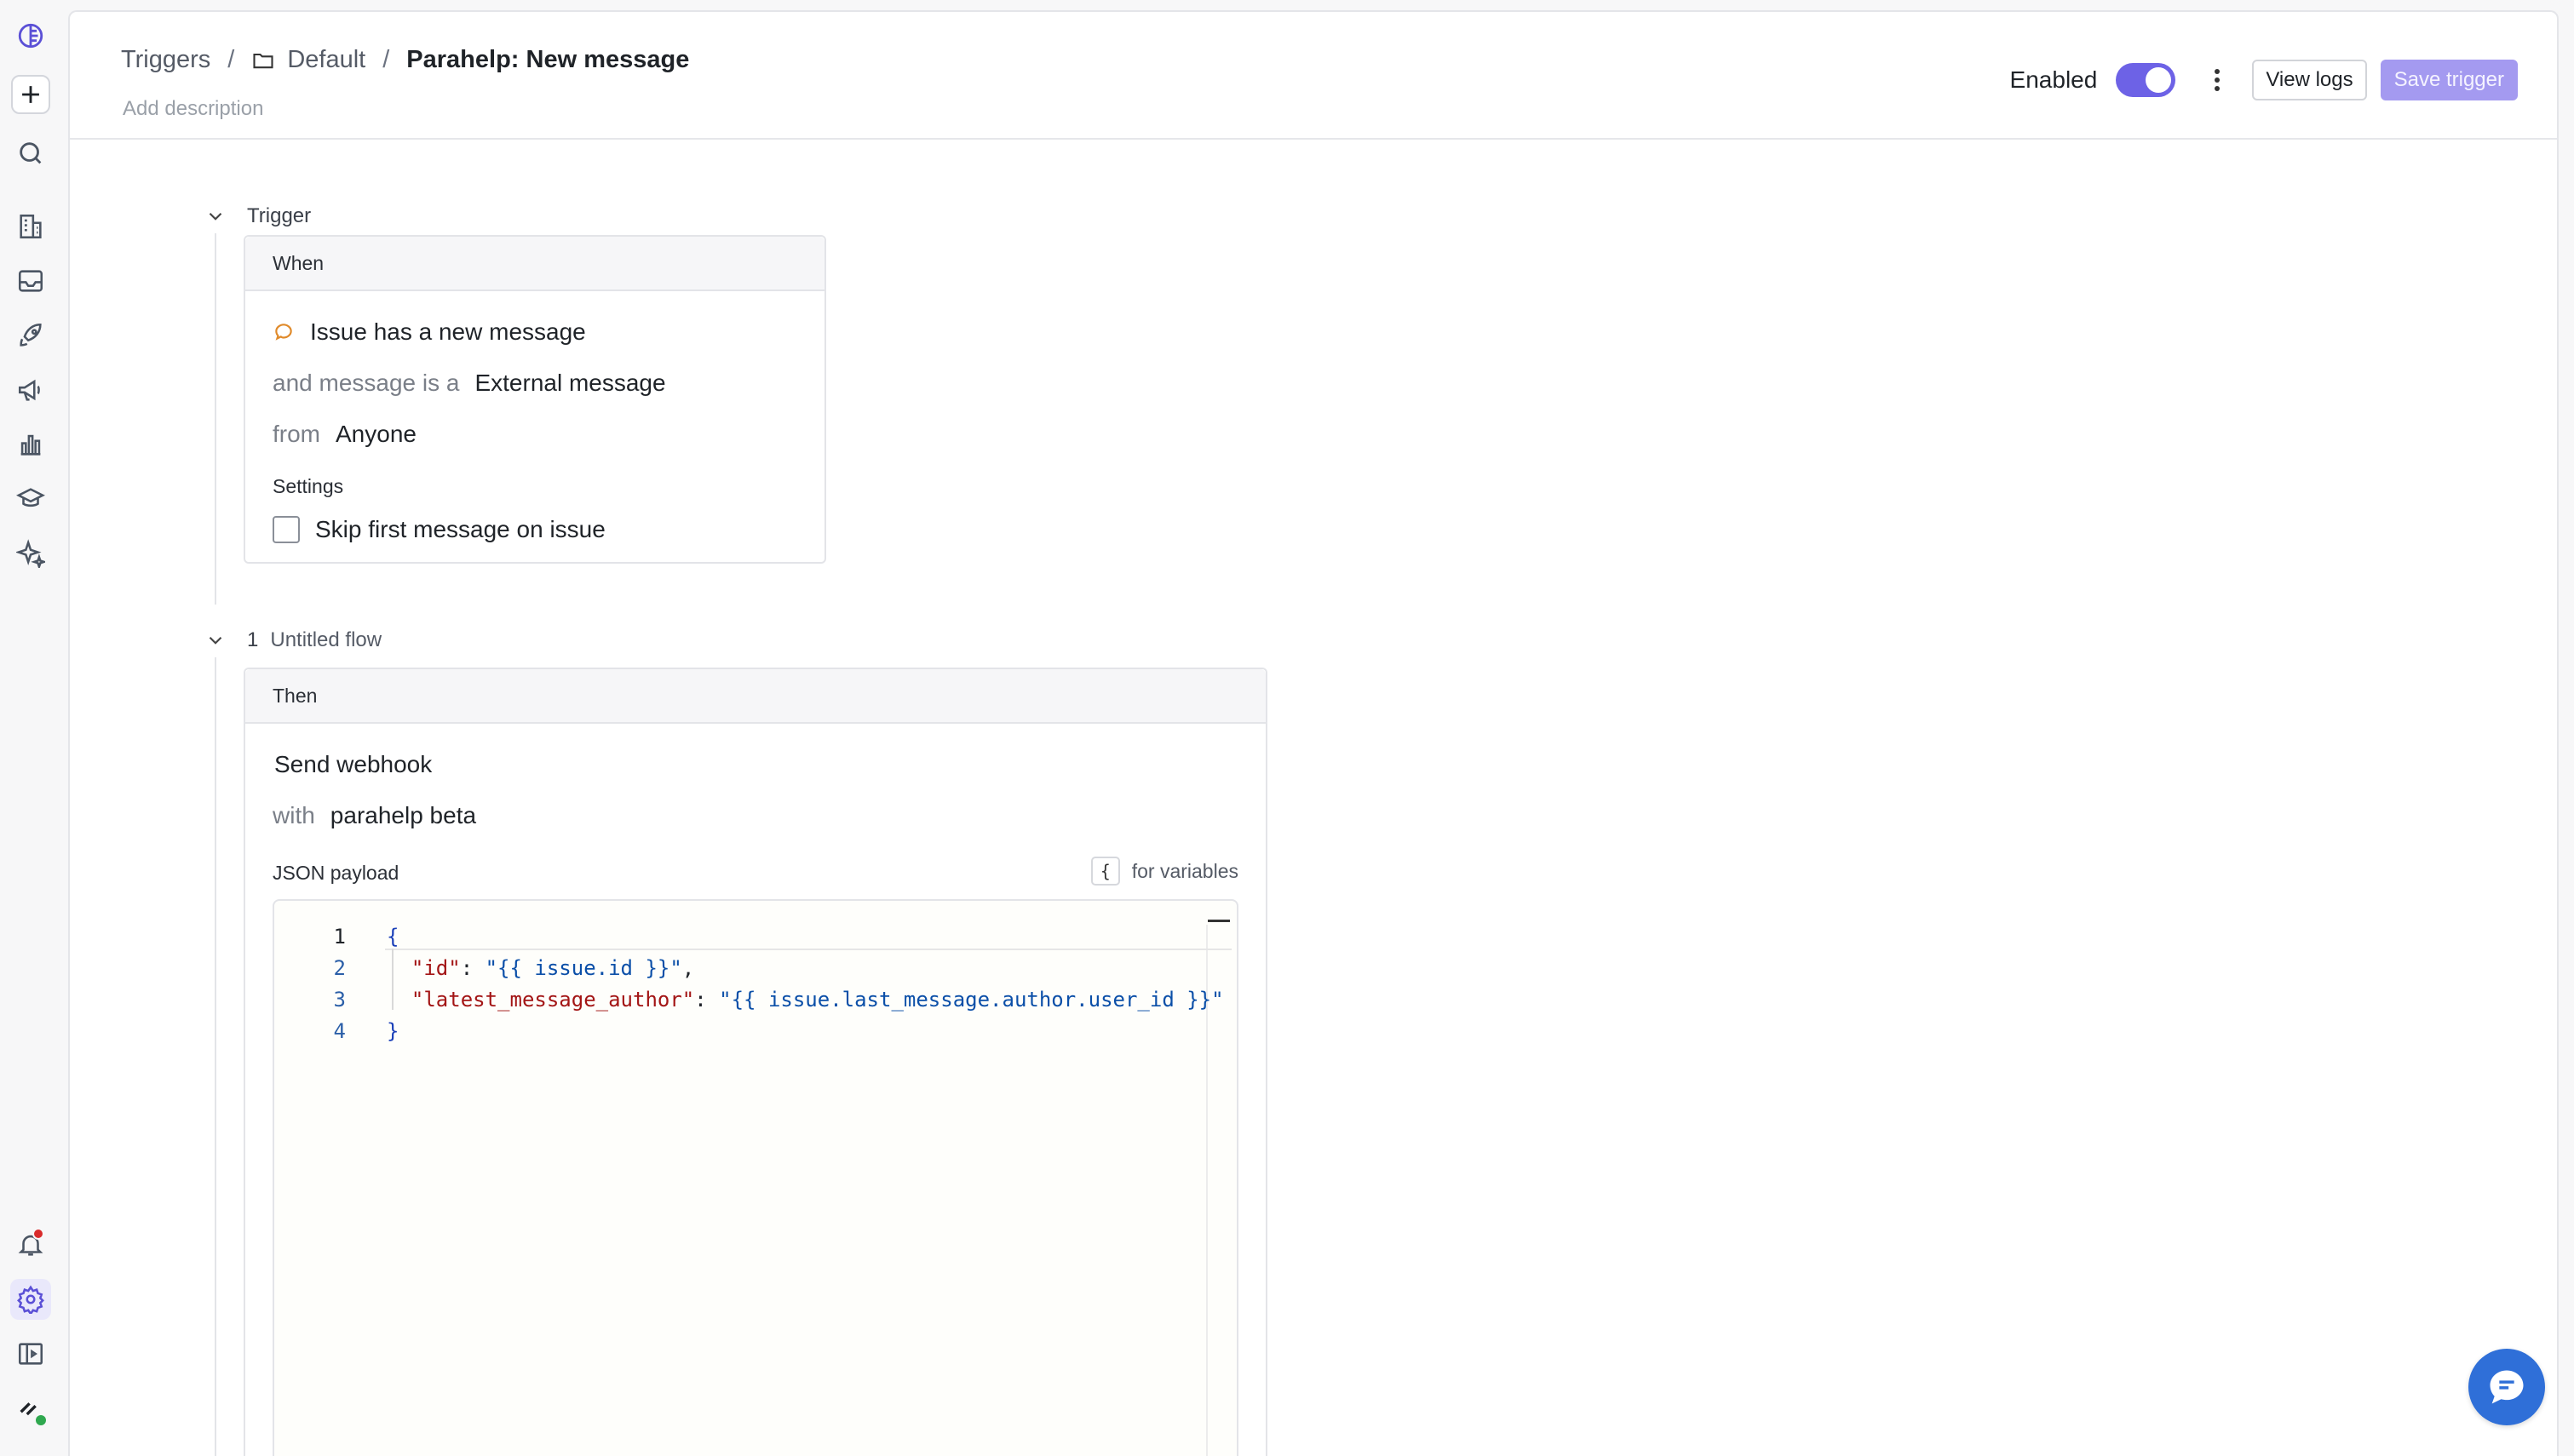 Image resolution: width=2574 pixels, height=1456 pixels. What do you see at coordinates (339, 937) in the screenshot?
I see `line-number: 1` at bounding box center [339, 937].